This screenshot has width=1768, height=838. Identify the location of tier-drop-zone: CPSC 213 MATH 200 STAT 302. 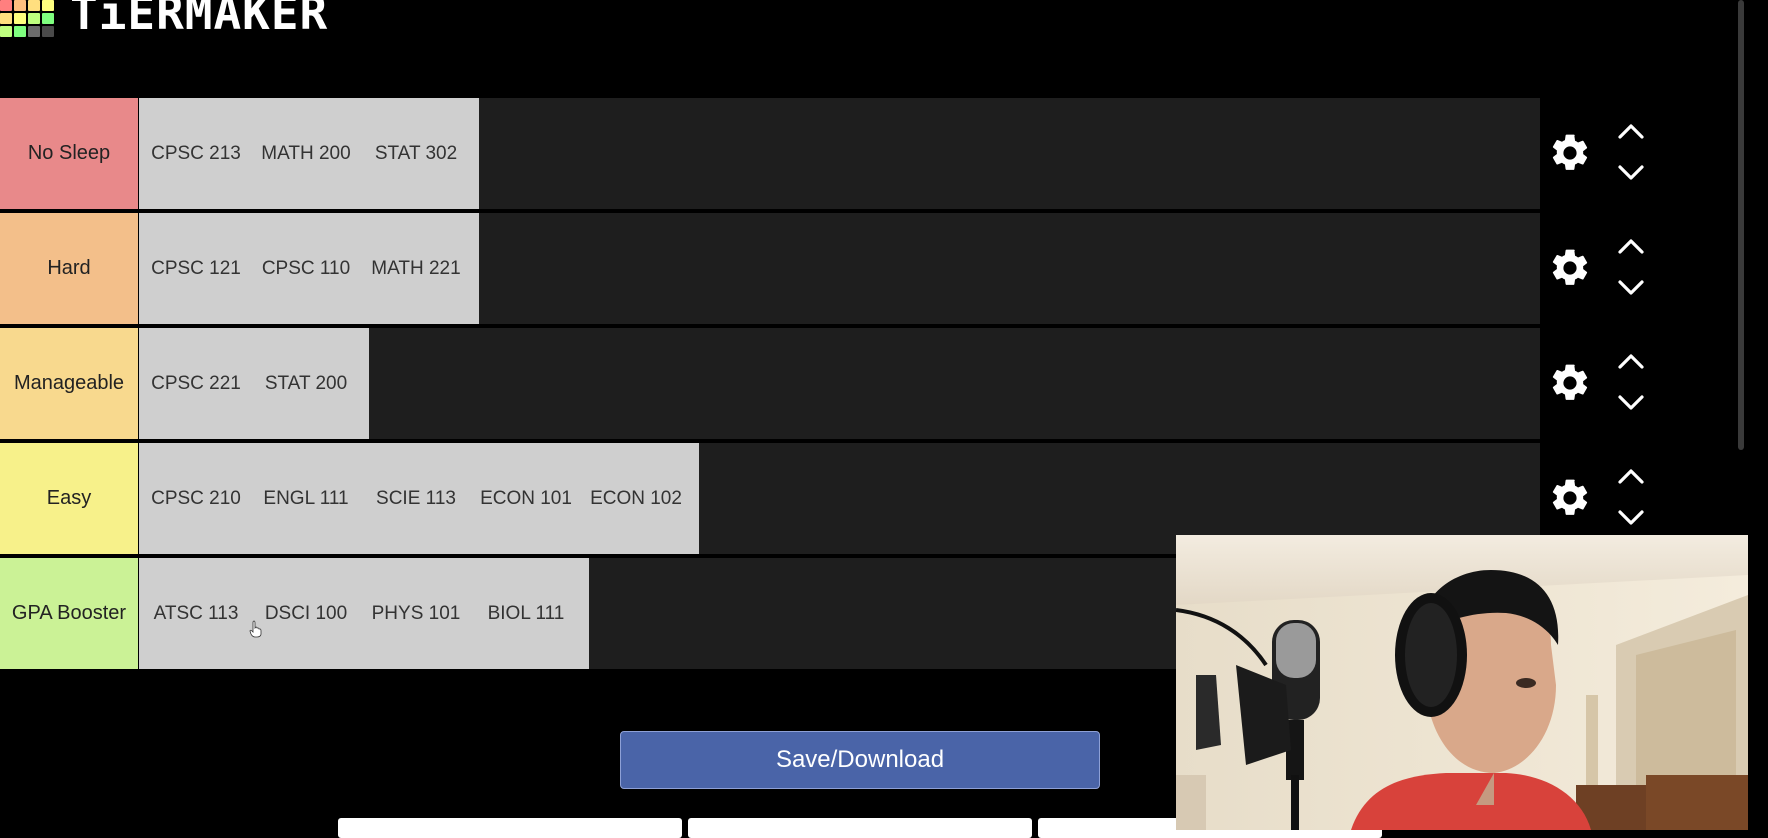
(839, 153).